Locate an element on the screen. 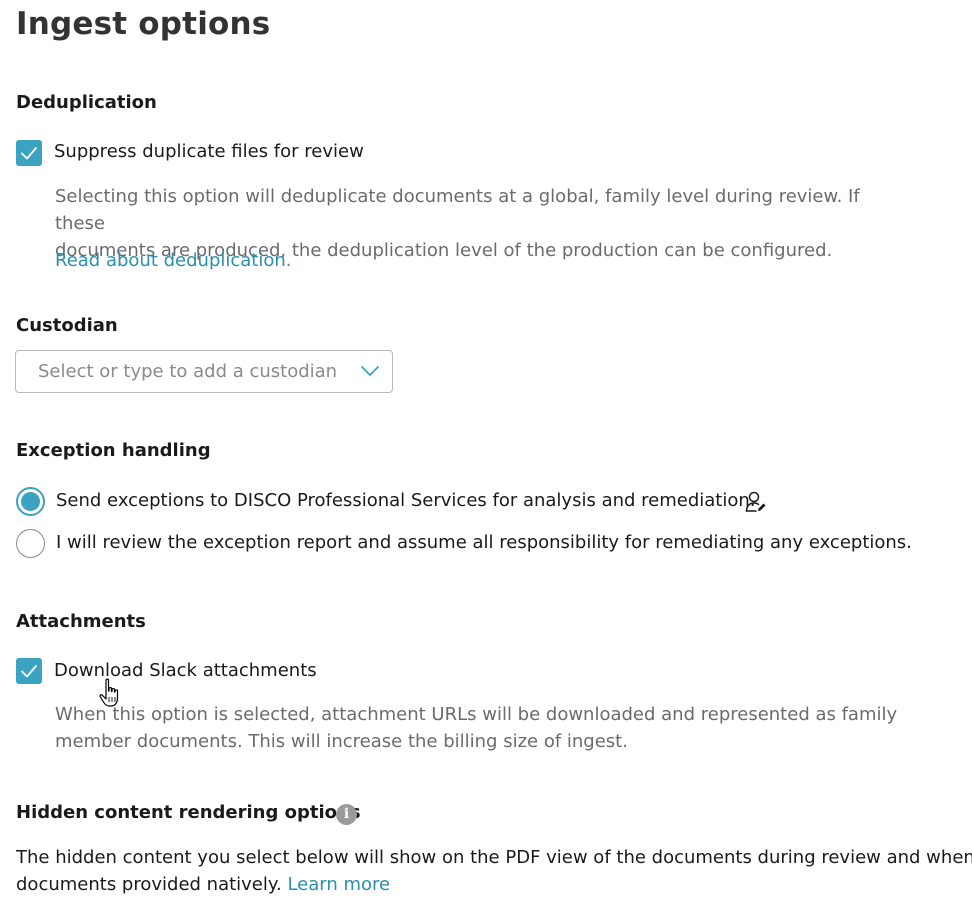 This screenshot has height=903, width=972. learn-more-link: Learn more is located at coordinates (338, 884).